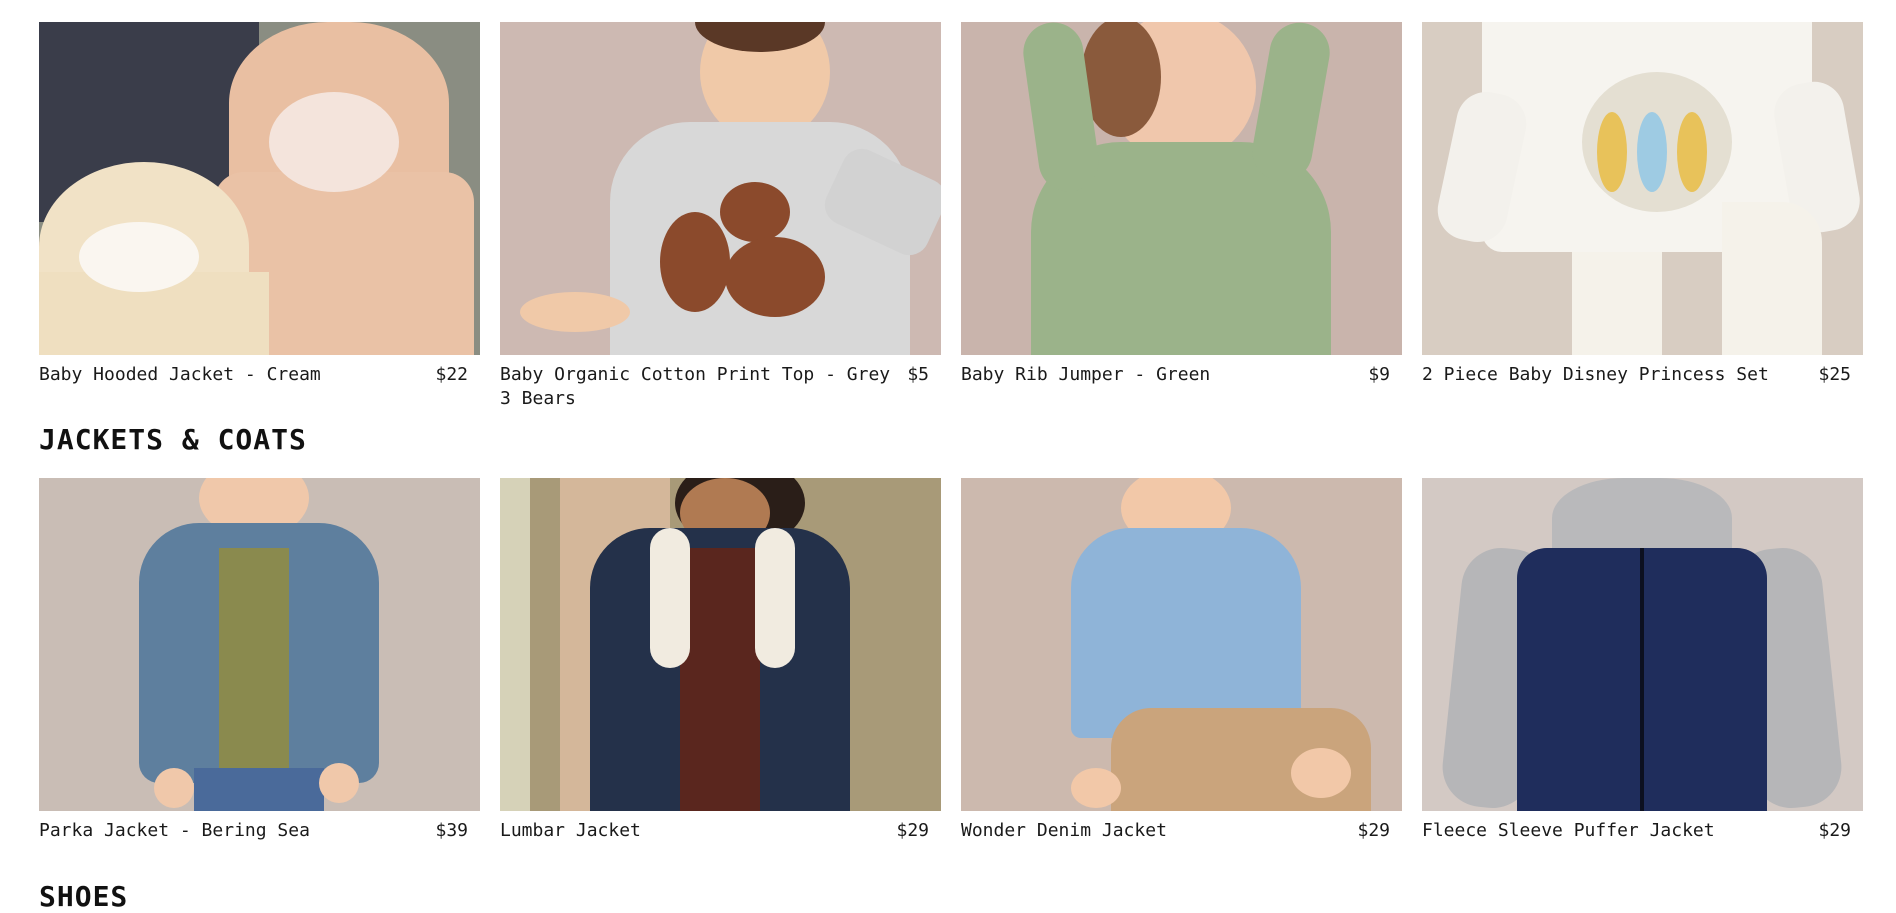 The height and width of the screenshot is (913, 1896). Describe the element at coordinates (173, 439) in the screenshot. I see `section-title-jackets: JACKETS & COATS` at that location.